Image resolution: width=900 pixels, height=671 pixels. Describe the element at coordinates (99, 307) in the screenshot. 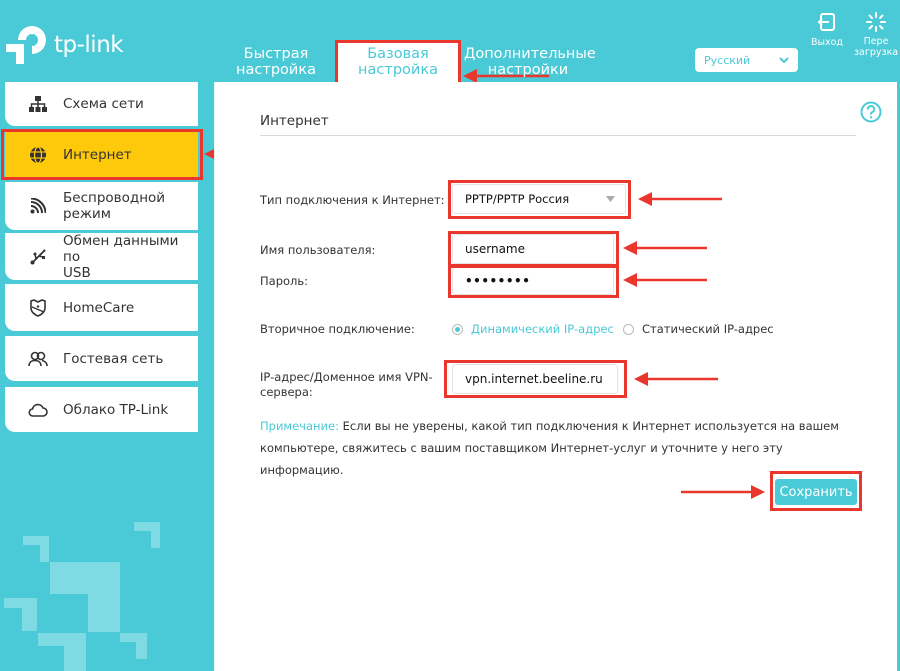

I see `sidebar-item-label: HomeCare` at that location.